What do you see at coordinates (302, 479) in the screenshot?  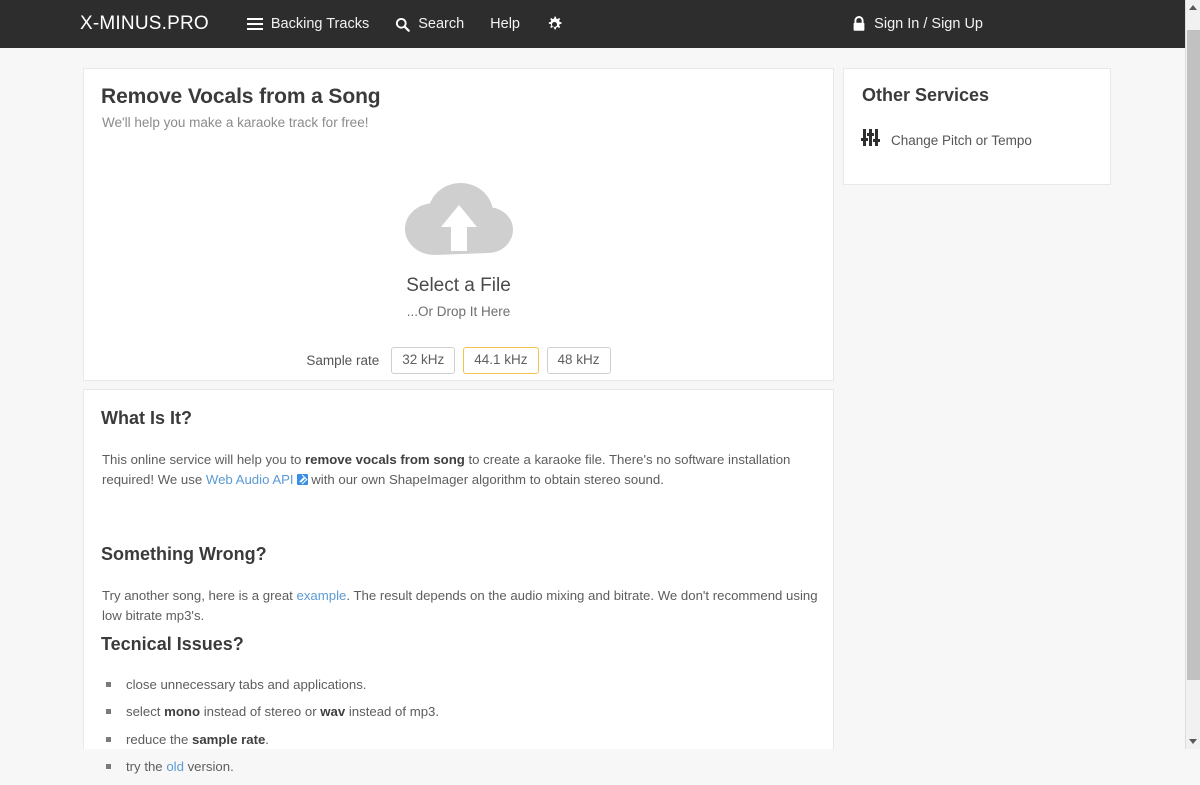 I see `external-link-icon` at bounding box center [302, 479].